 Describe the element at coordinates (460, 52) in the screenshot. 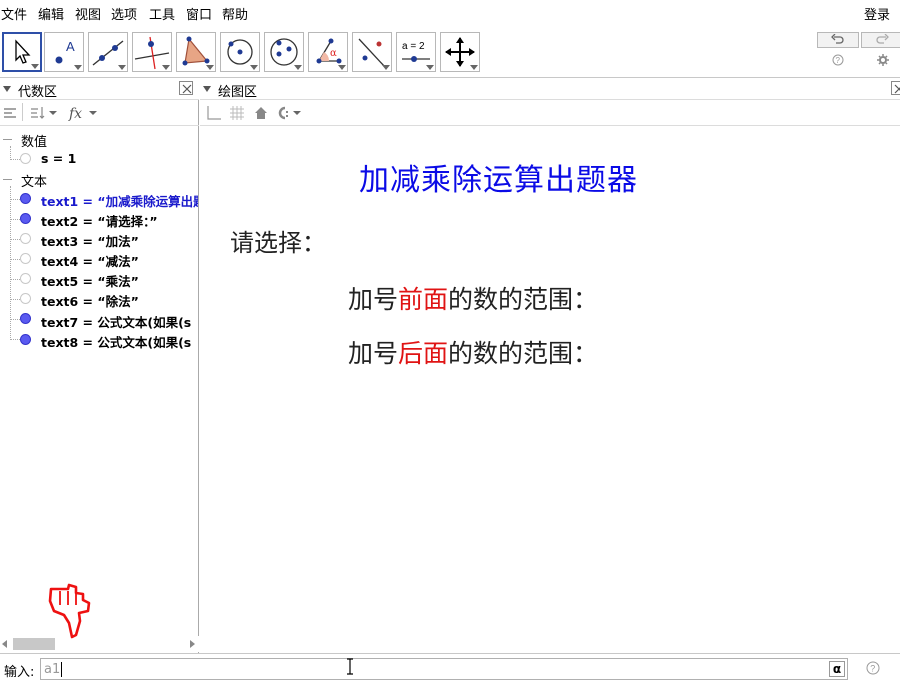

I see `move-graphics-tool-button` at that location.